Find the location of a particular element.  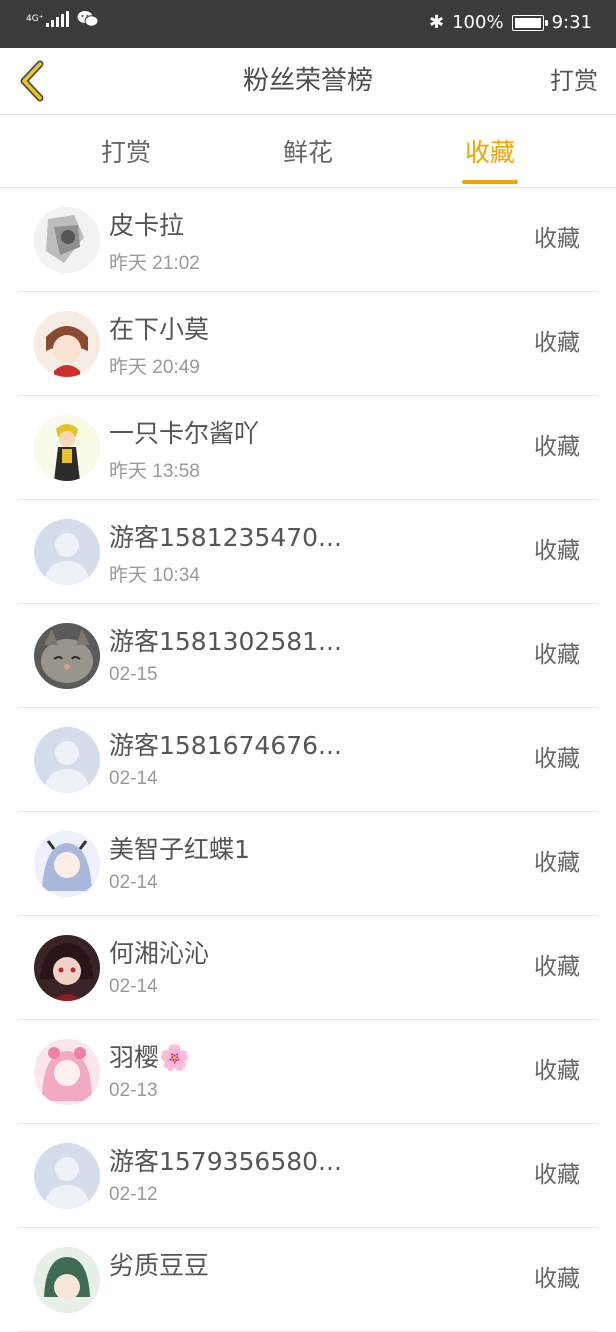

tab-reward: 打赏 is located at coordinates (126, 151).